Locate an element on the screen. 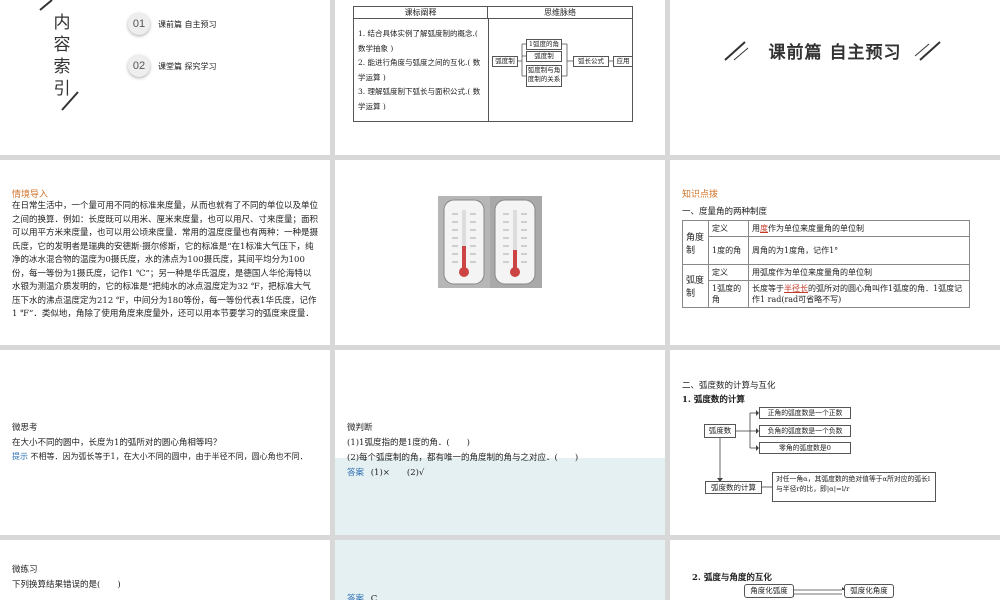 The height and width of the screenshot is (600, 1000). group-cell: 弧度制 is located at coordinates (695, 286).